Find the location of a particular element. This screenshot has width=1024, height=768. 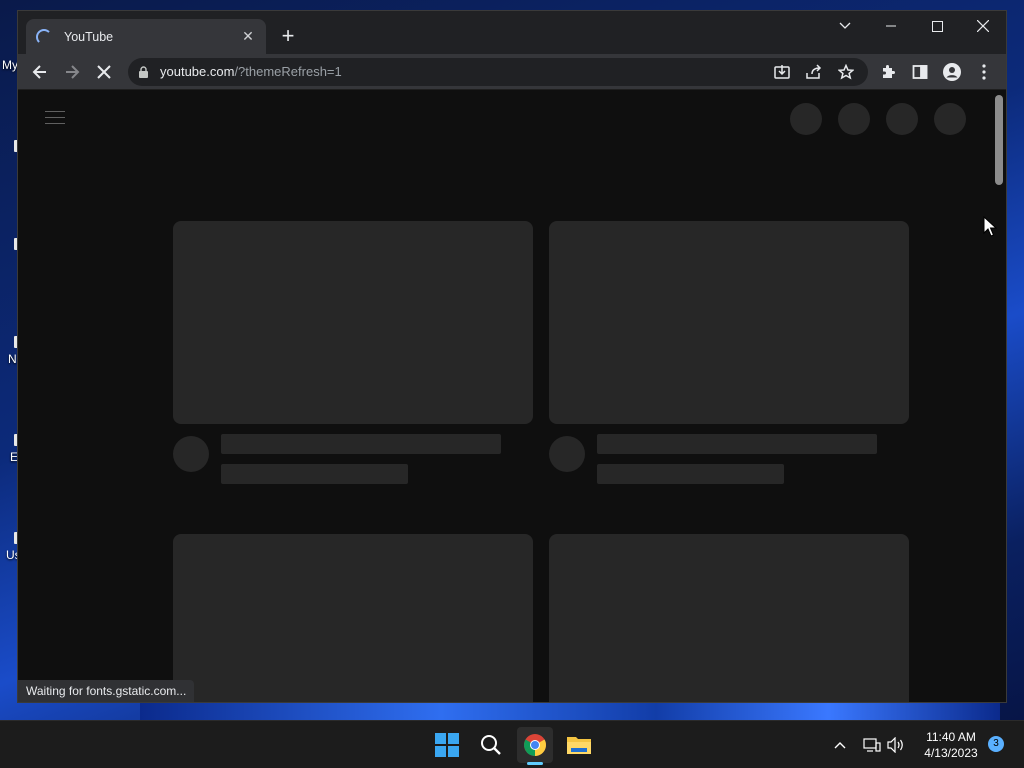

puzzle-icon is located at coordinates (889, 71).